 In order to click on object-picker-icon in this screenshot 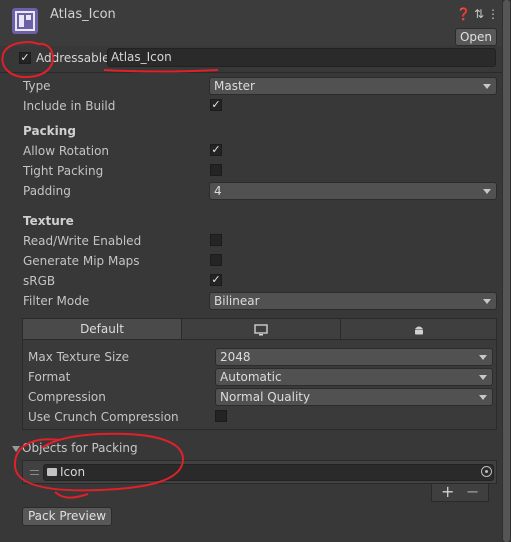, I will do `click(486, 471)`.